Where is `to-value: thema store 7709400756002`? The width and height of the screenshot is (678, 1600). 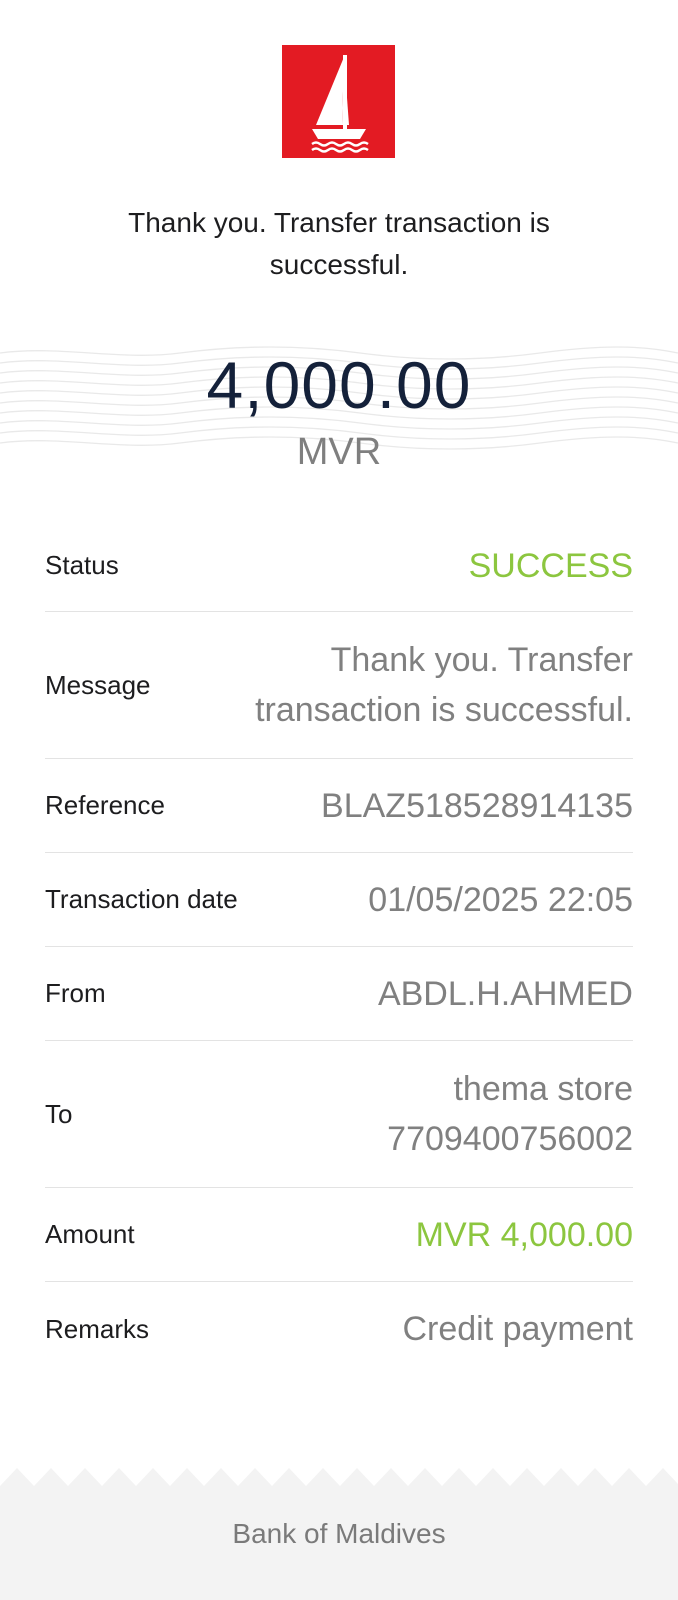 to-value: thema store 7709400756002 is located at coordinates (510, 1114).